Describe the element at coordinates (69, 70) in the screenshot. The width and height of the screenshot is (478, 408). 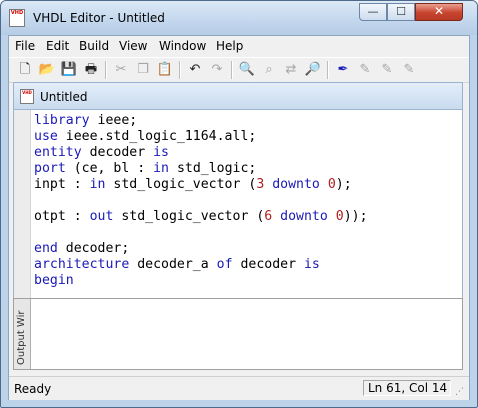
I see `save-icon: 💾` at that location.